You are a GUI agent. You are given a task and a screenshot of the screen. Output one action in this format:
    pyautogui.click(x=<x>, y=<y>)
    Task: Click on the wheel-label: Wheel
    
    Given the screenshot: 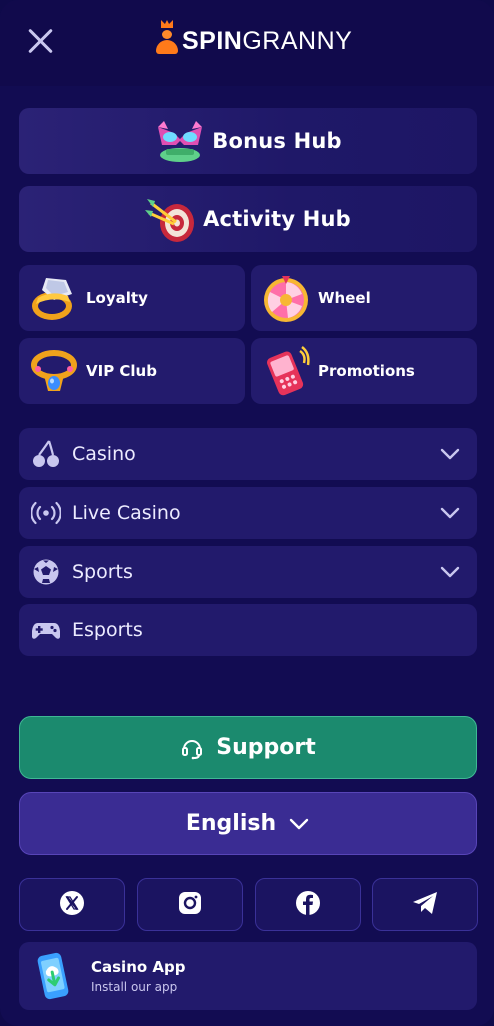 What is the action you would take?
    pyautogui.click(x=344, y=298)
    